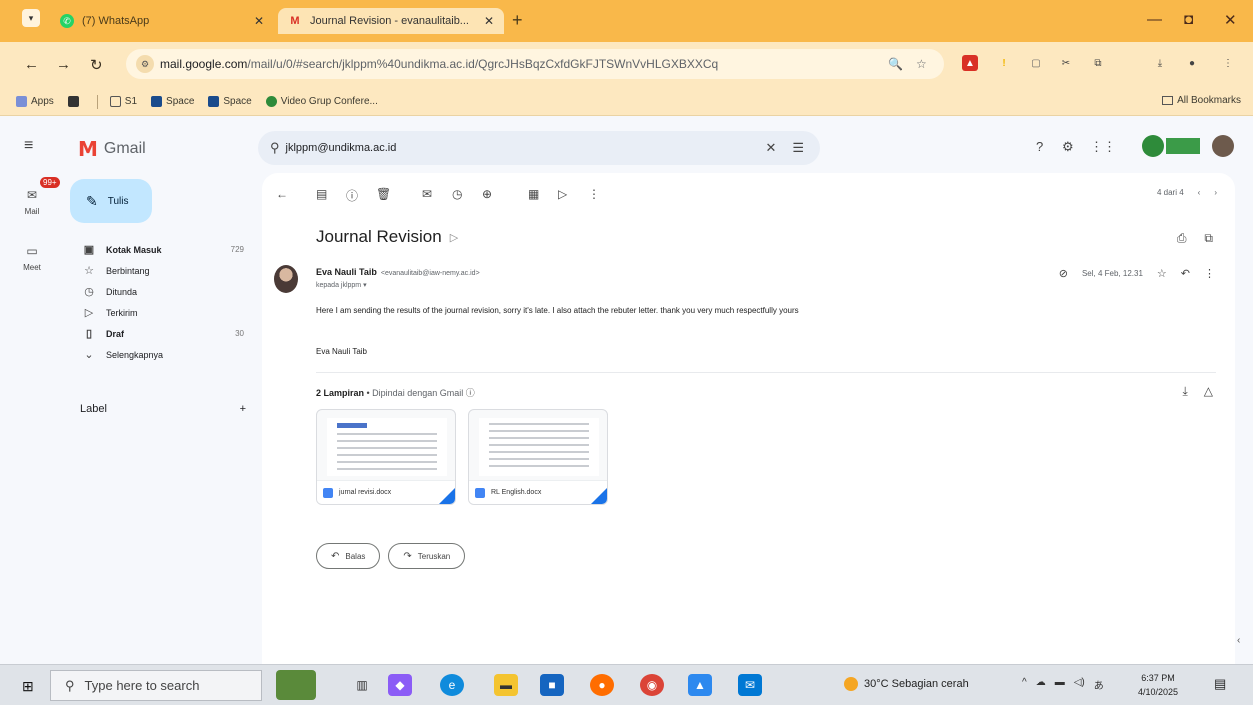  Describe the element at coordinates (452, 685) in the screenshot. I see `edge-icon: e` at that location.